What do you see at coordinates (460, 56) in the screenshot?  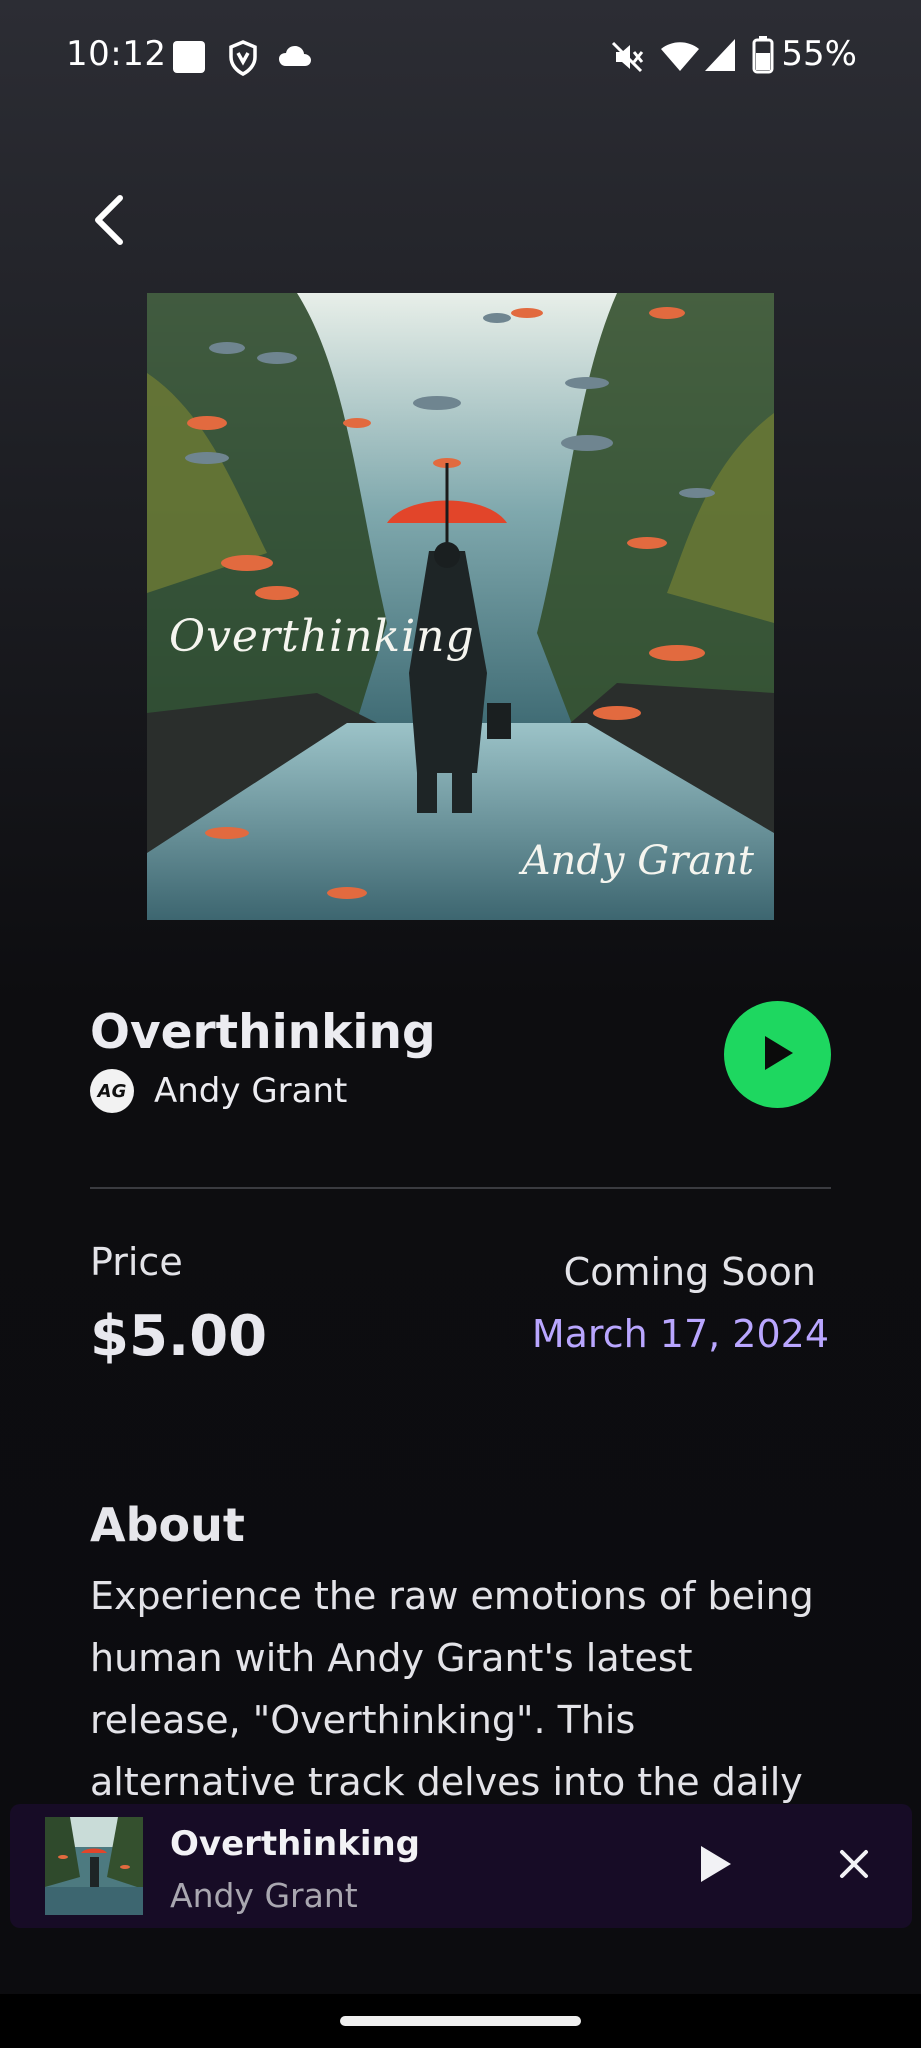 I see `status-bar: 10:12 55%` at bounding box center [460, 56].